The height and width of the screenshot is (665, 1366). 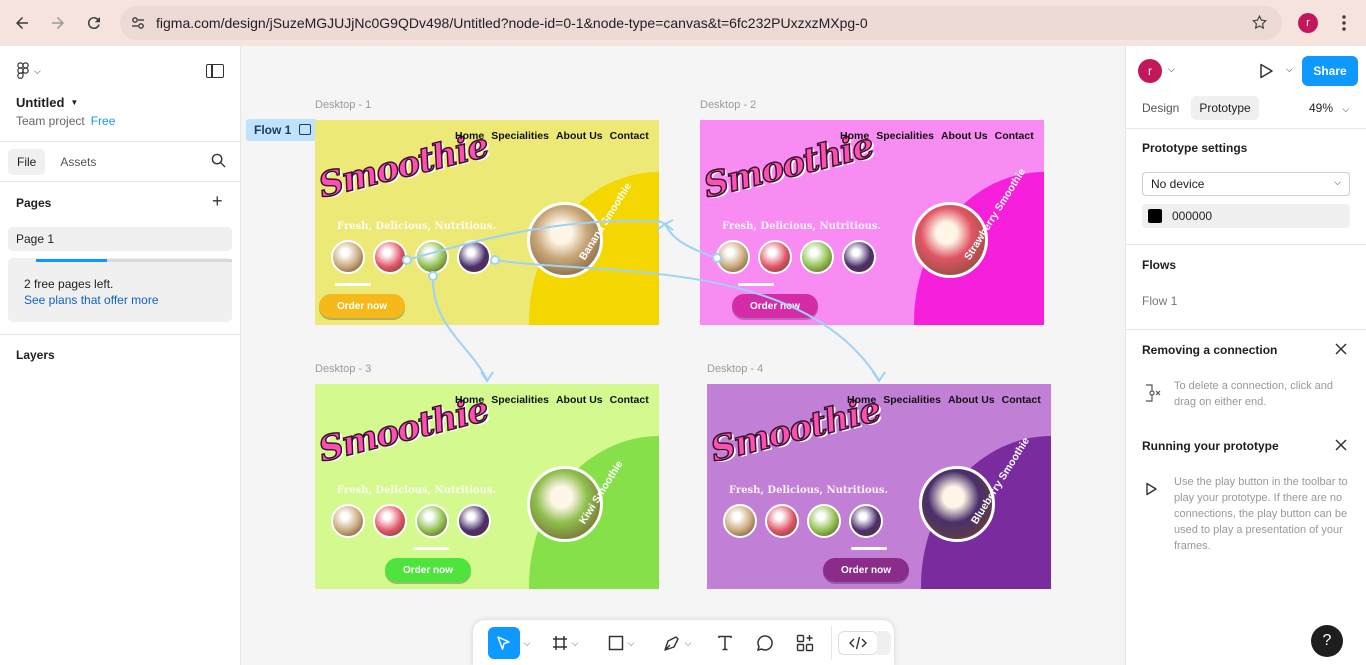 I want to click on flow-item: Flow 1, so click(x=1159, y=301).